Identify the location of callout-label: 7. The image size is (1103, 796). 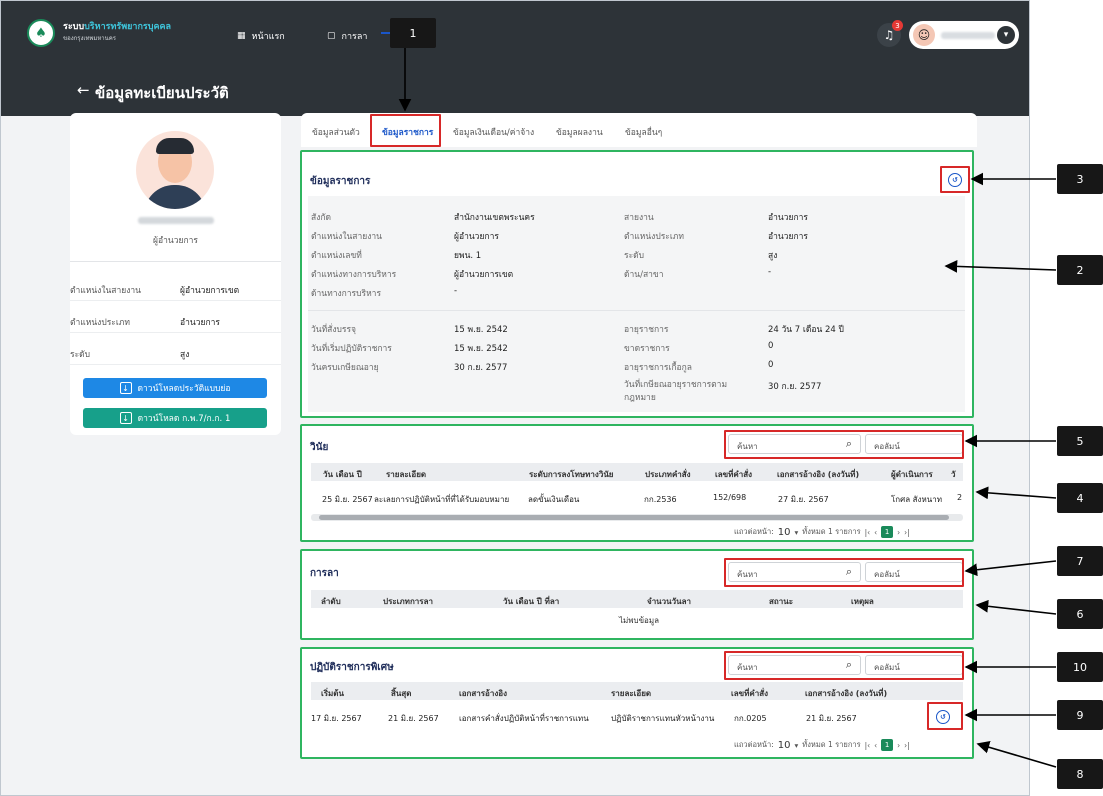
(1080, 561).